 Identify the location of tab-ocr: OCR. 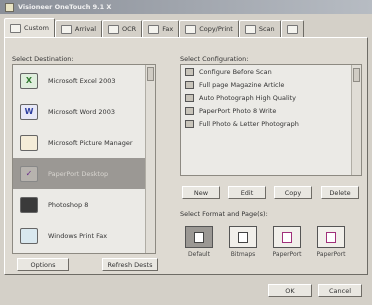
(122, 28).